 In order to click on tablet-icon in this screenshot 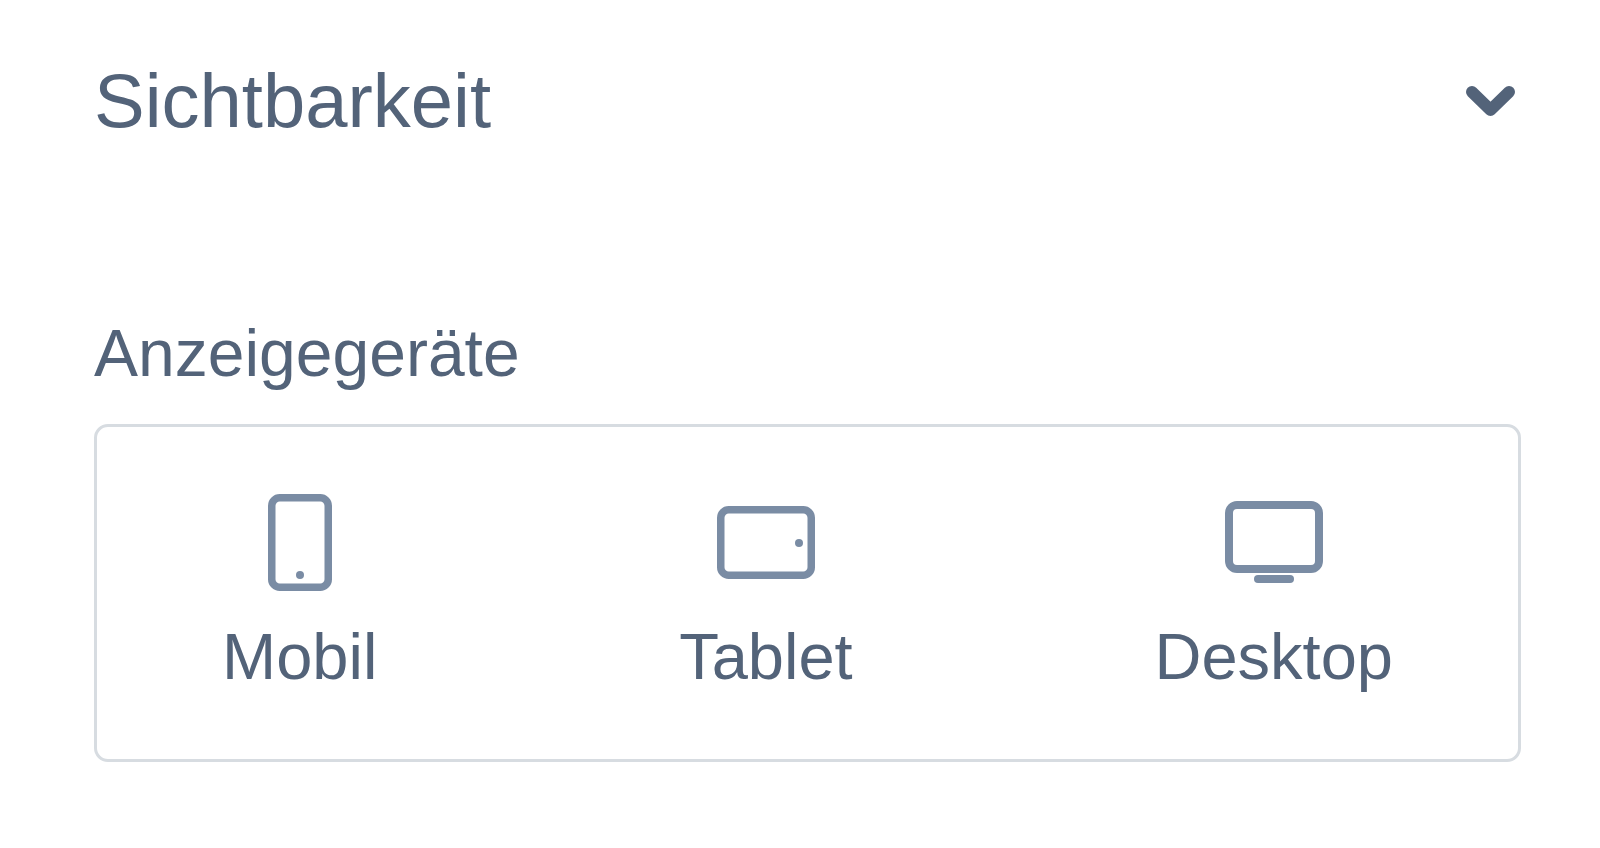, I will do `click(765, 542)`.